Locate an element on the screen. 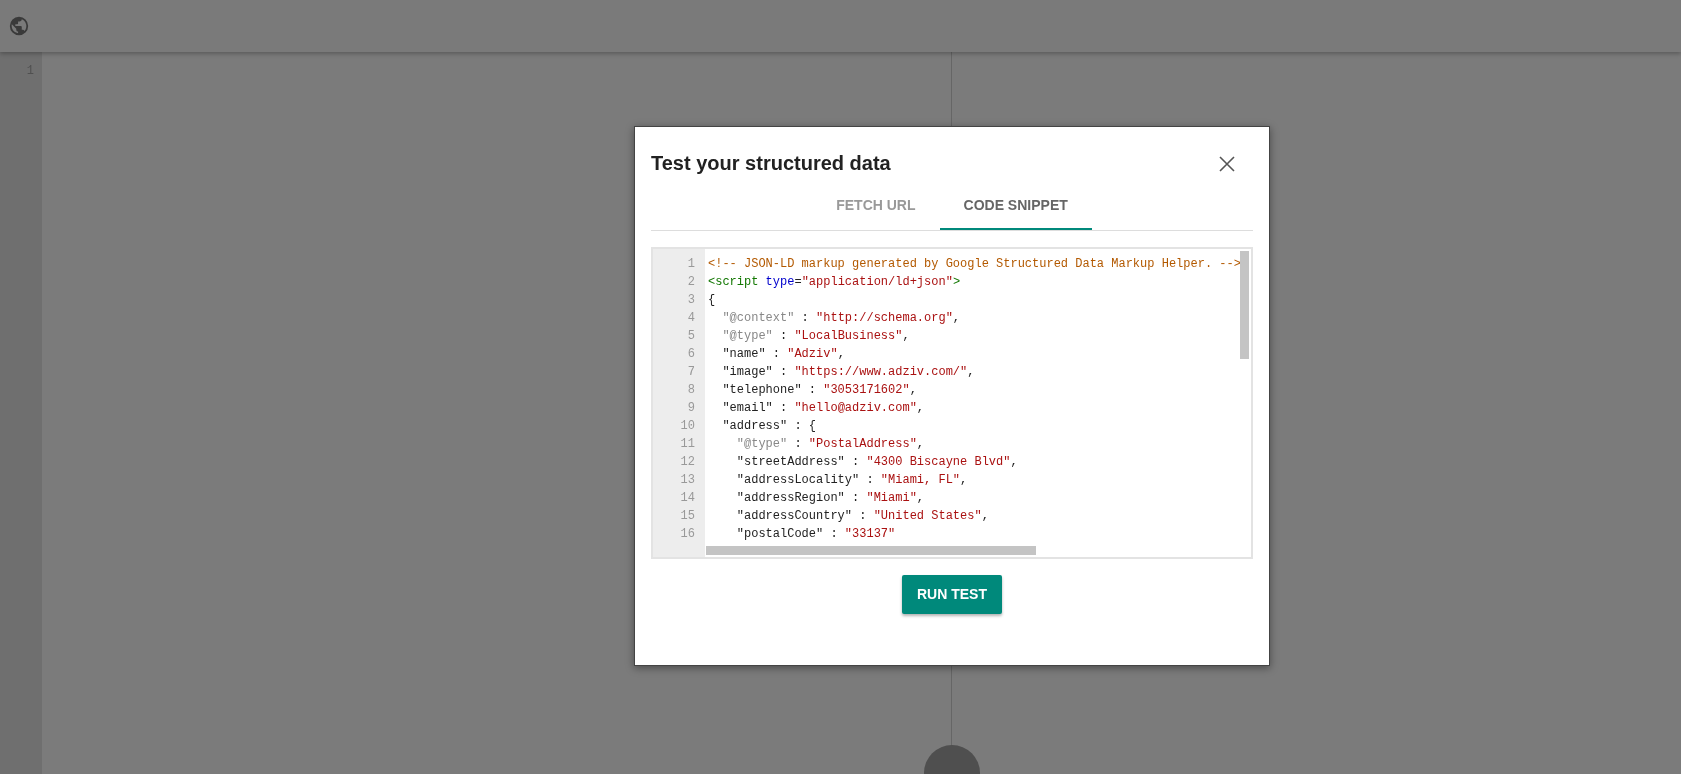 The image size is (1681, 774). line-number: 4 is located at coordinates (690, 318).